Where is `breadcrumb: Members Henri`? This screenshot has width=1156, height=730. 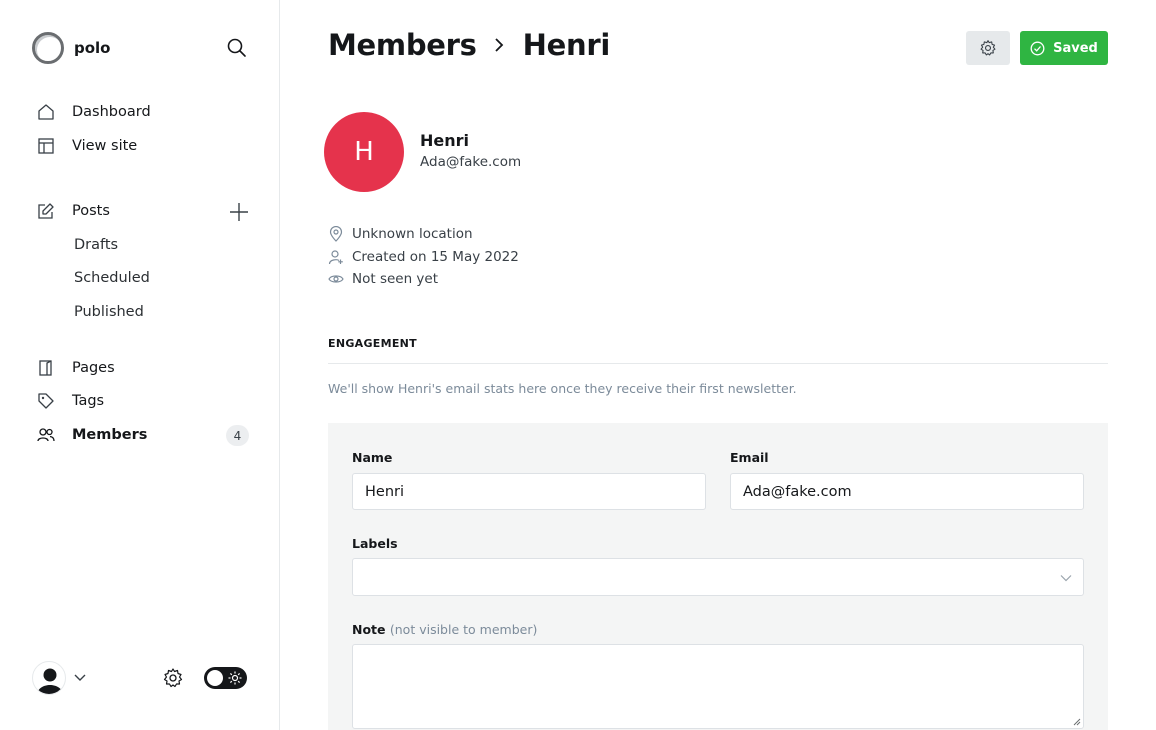 breadcrumb: Members Henri is located at coordinates (469, 45).